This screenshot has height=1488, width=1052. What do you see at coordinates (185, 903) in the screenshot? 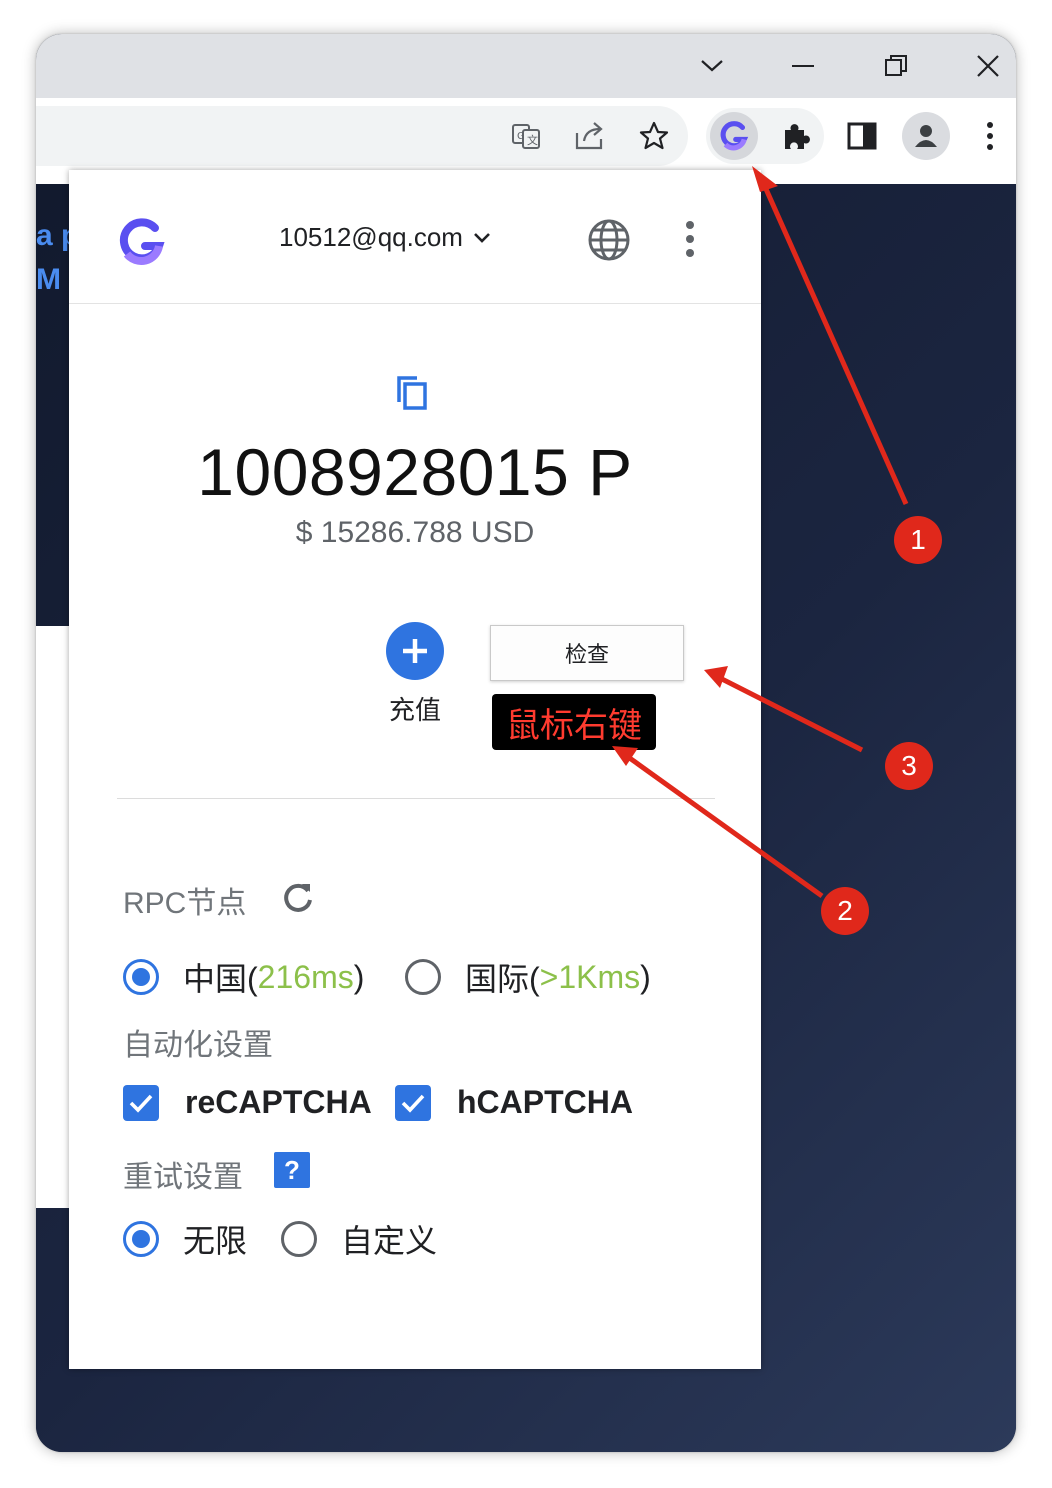
I see `rpc-node-label: RPC节点` at bounding box center [185, 903].